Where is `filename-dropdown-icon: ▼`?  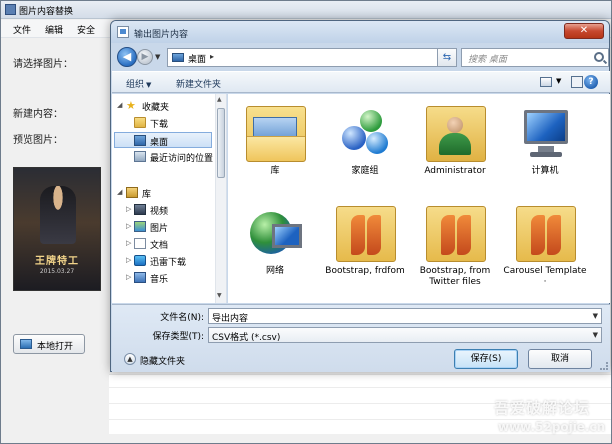
filename-dropdown-icon: ▼ is located at coordinates (595, 316).